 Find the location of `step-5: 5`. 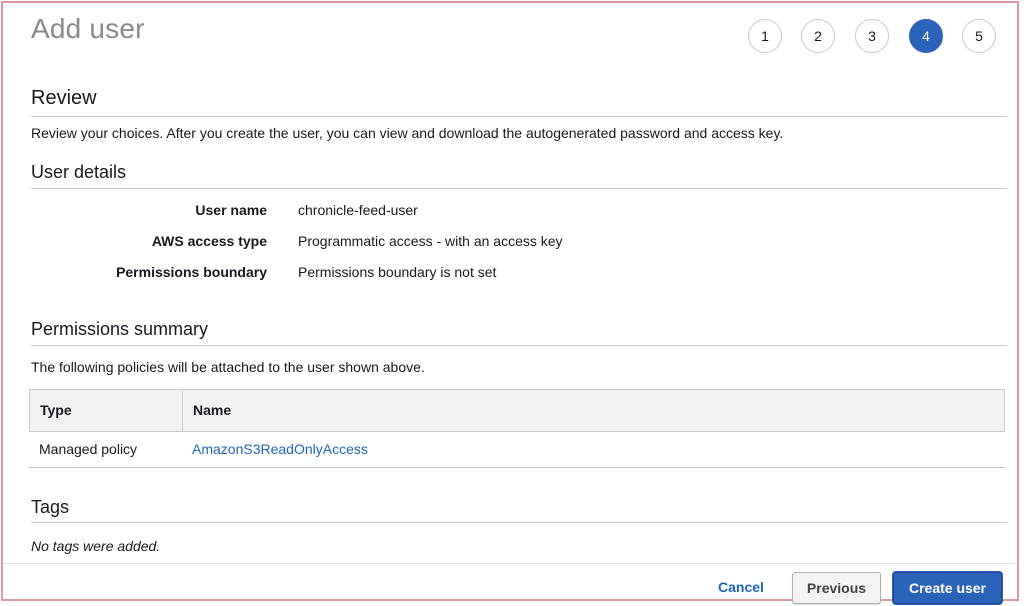

step-5: 5 is located at coordinates (979, 36).